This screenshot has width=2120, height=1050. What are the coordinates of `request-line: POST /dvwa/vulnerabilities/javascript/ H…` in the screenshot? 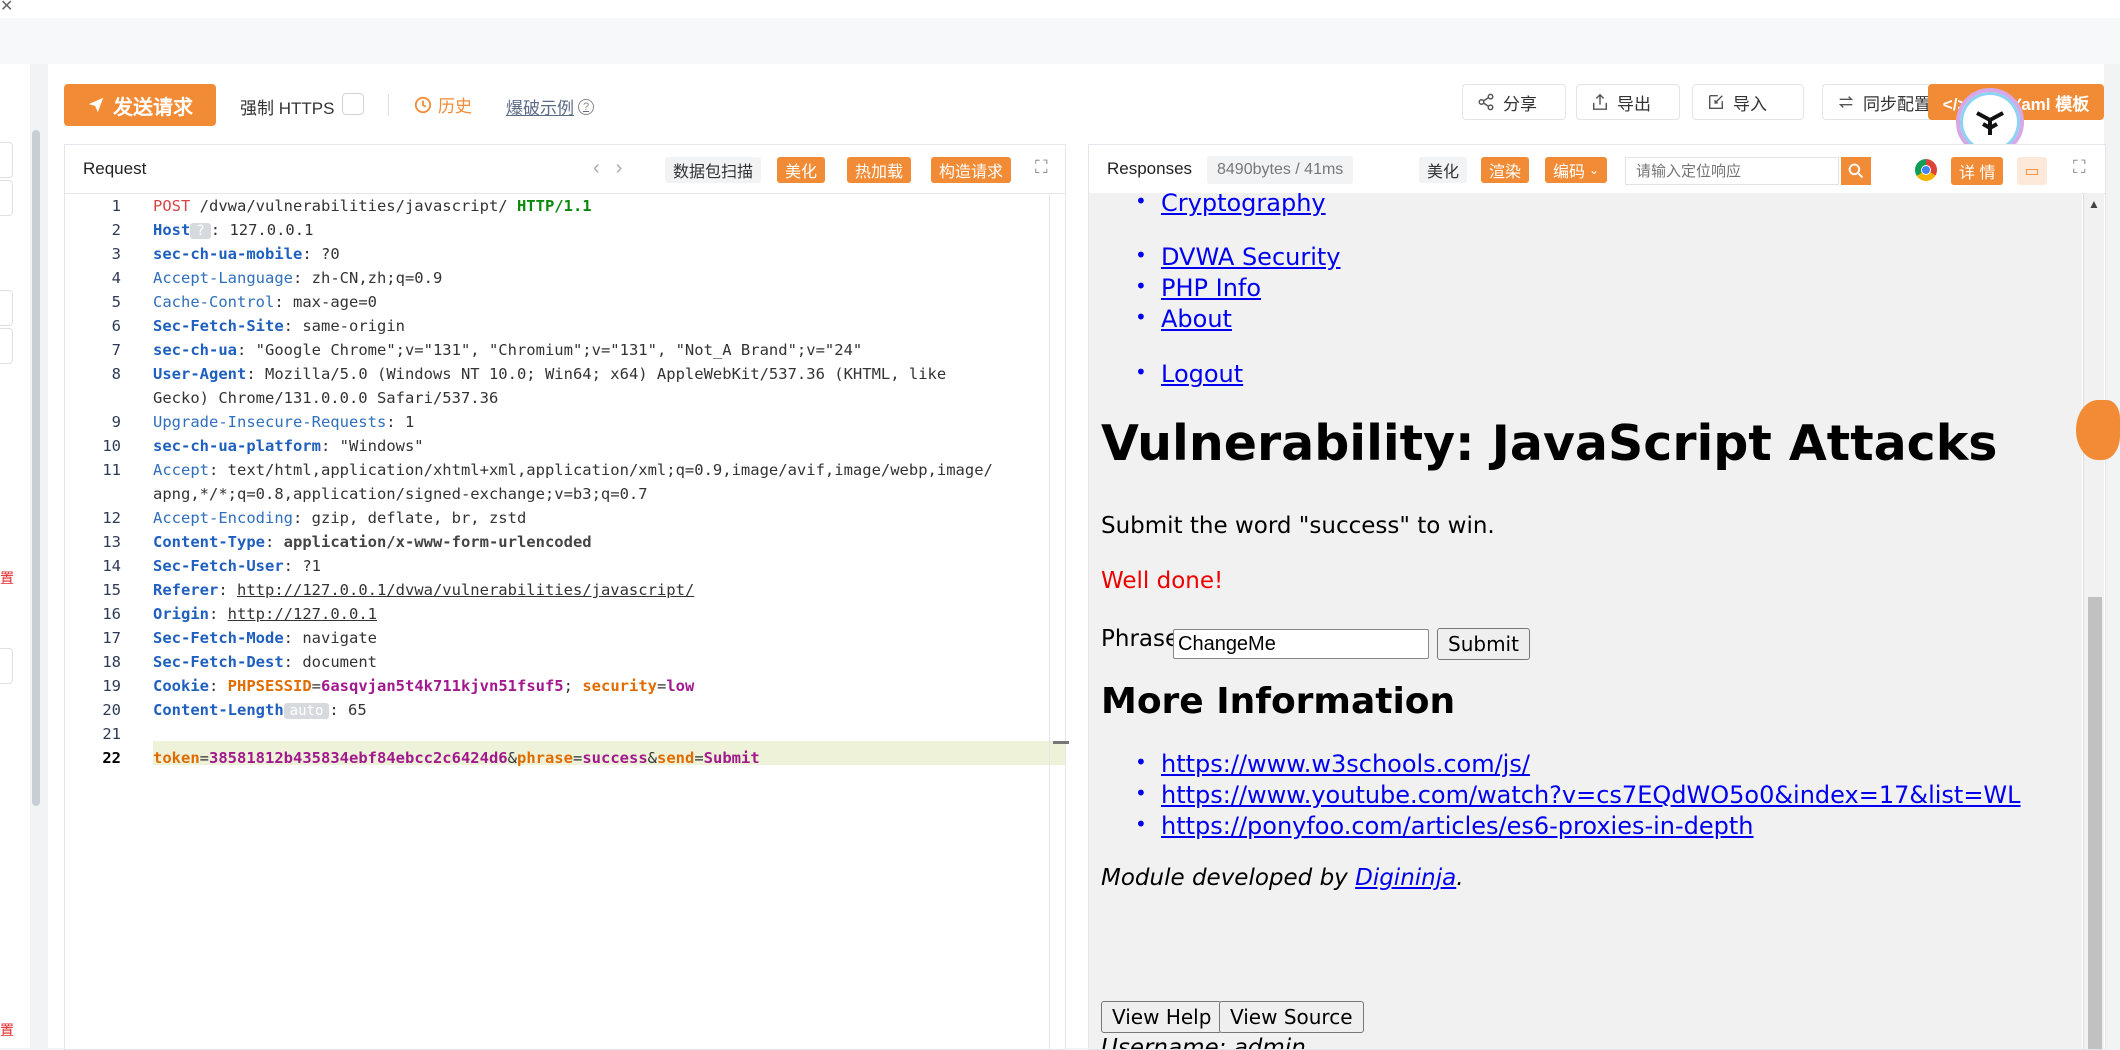 It's located at (372, 206).